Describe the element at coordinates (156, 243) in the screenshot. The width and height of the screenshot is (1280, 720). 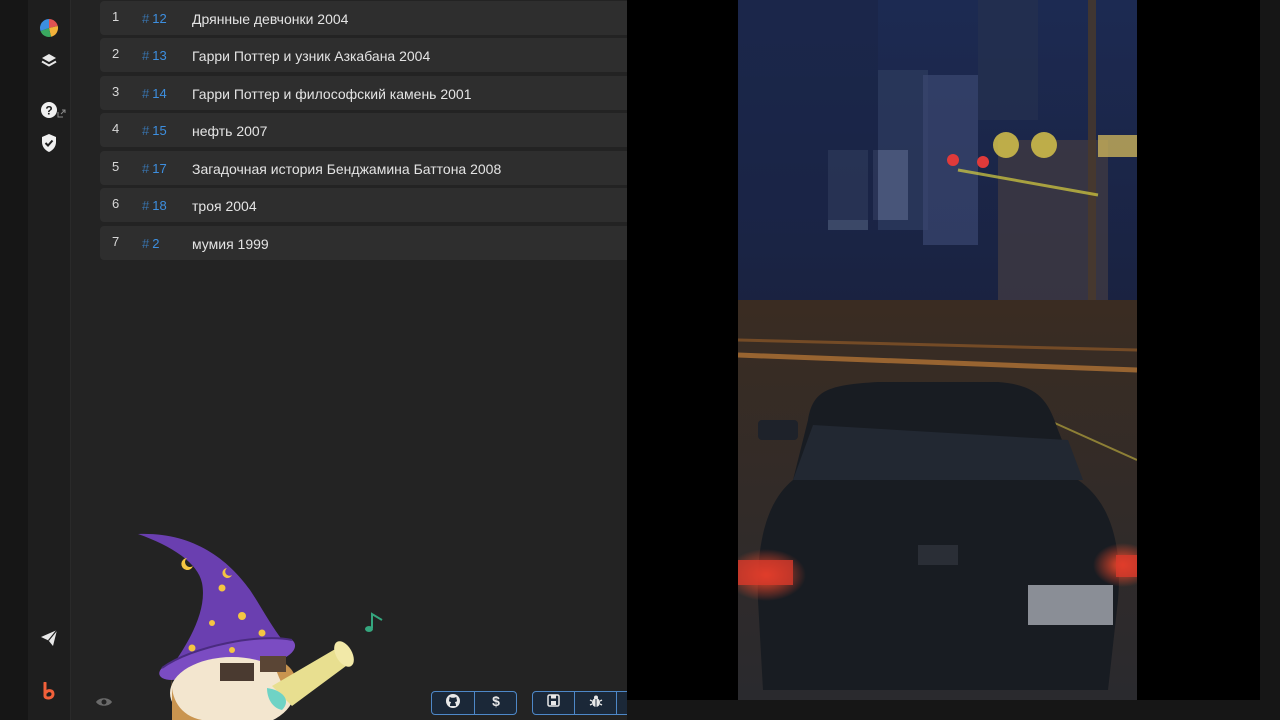
I see `row-id: 2` at that location.